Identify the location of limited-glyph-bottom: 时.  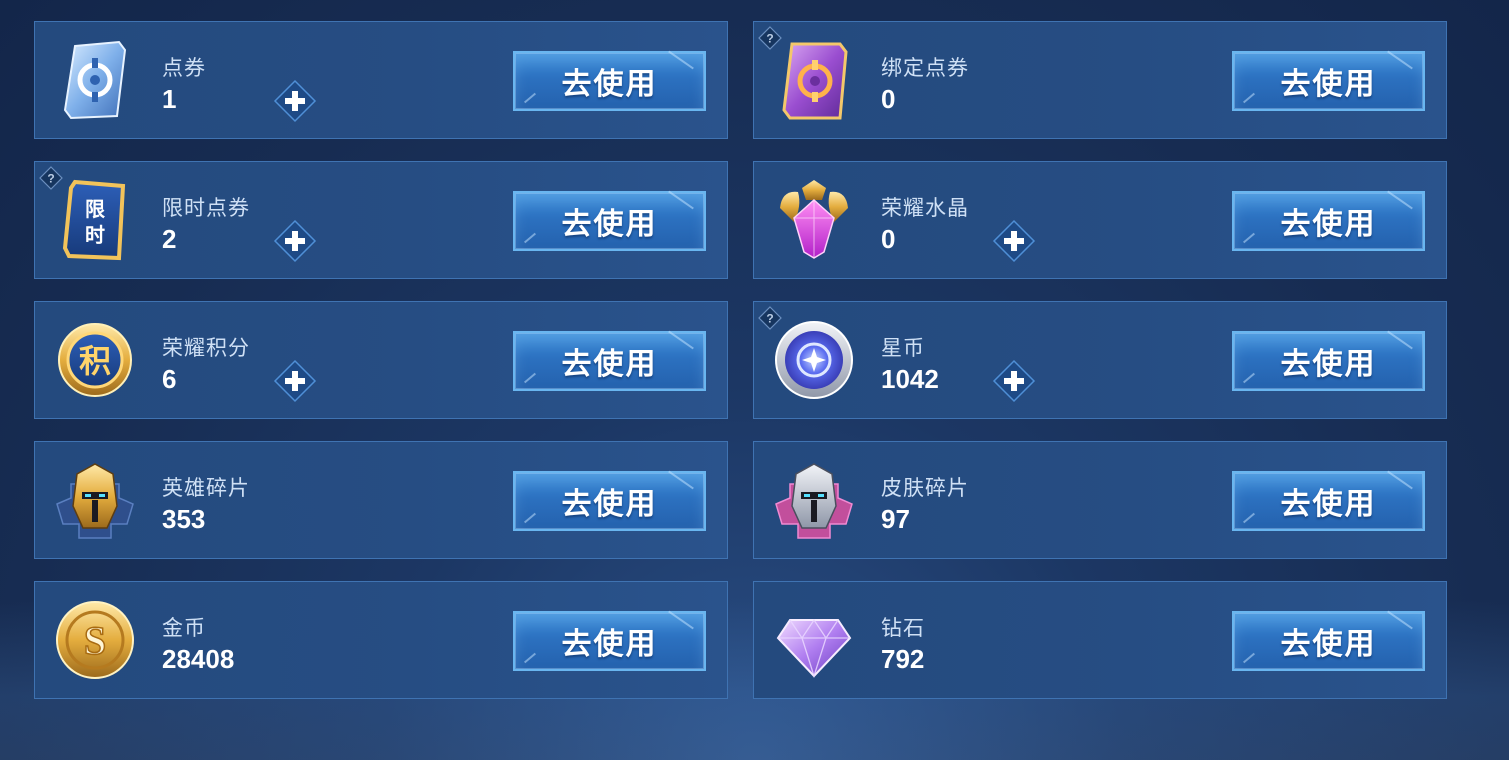
(95, 235).